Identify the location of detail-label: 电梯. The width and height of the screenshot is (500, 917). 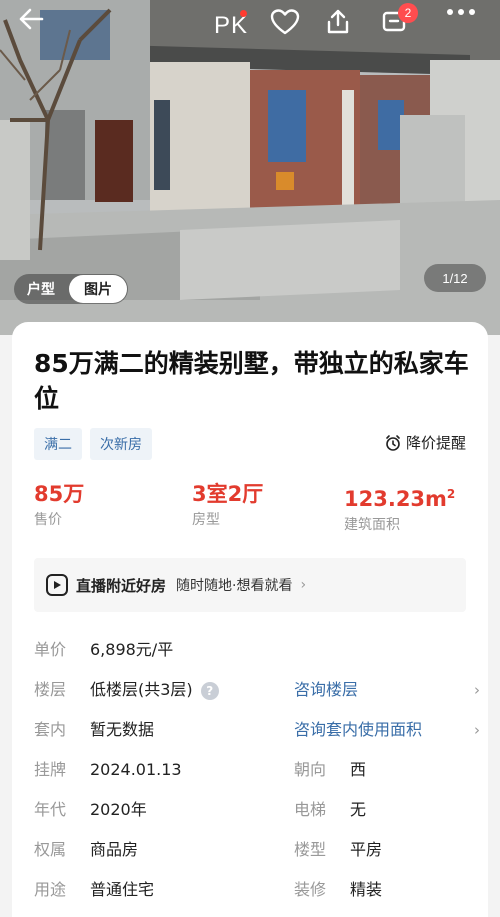
(310, 809).